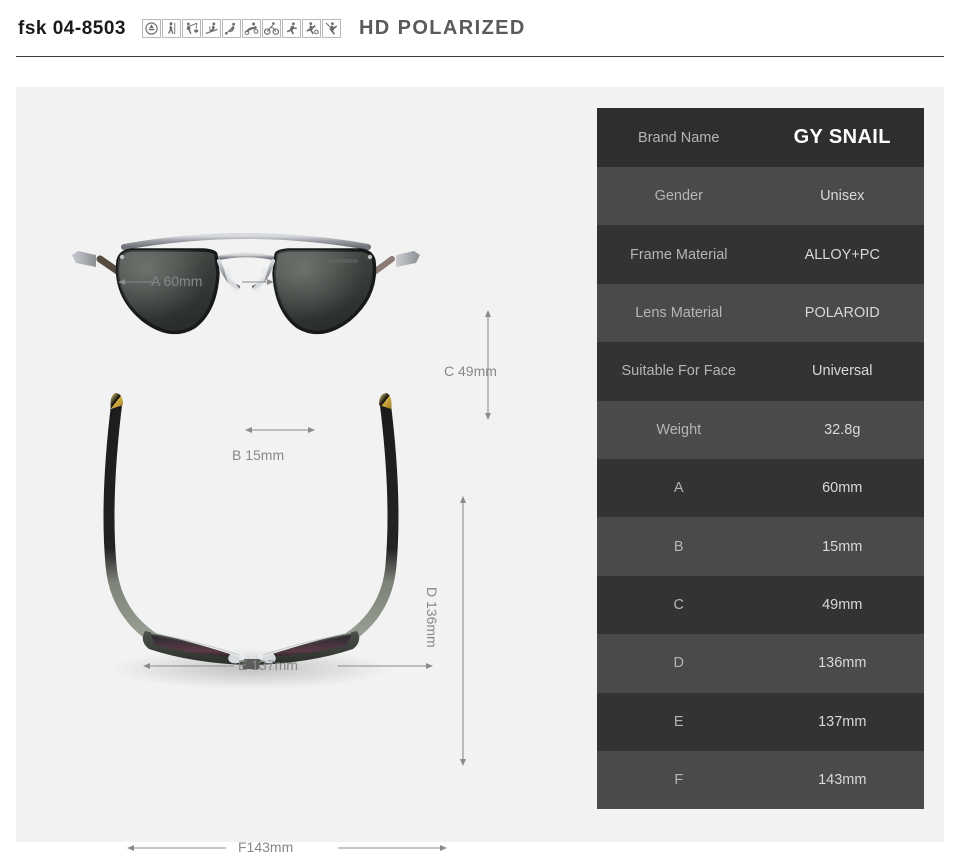 Image resolution: width=960 pixels, height=859 pixels. What do you see at coordinates (271, 28) in the screenshot?
I see `cycling-icon` at bounding box center [271, 28].